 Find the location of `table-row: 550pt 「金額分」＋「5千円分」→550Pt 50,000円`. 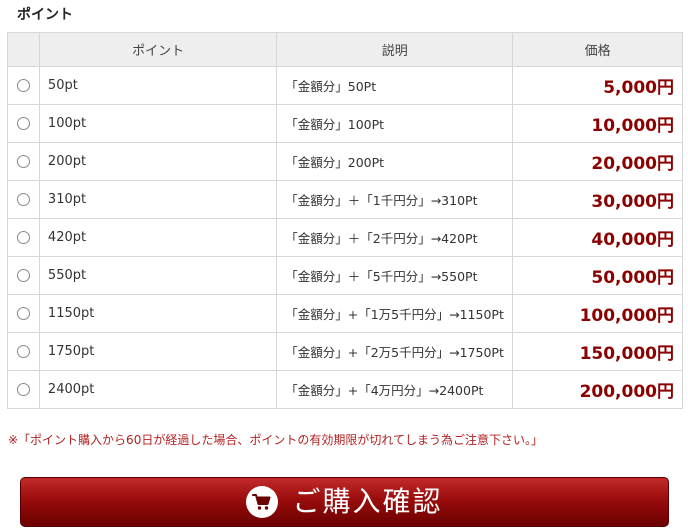

table-row: 550pt 「金額分」＋「5千円分」→550Pt 50,000円 is located at coordinates (345, 275).